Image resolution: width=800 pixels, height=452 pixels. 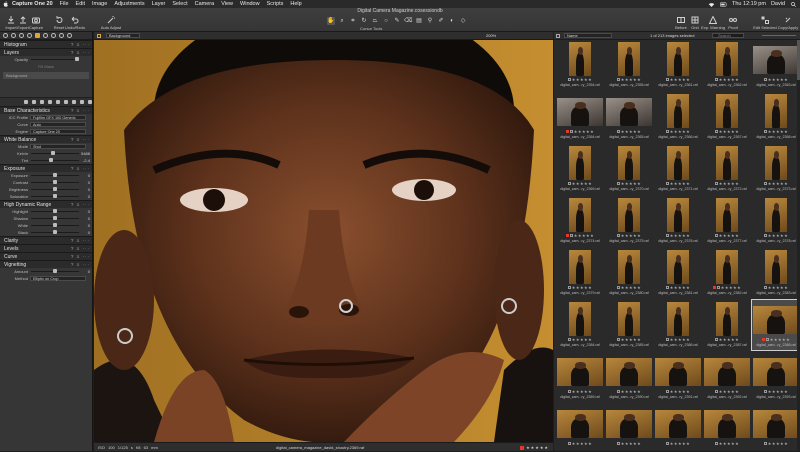 I want to click on proof-button: Proof, so click(x=733, y=23).